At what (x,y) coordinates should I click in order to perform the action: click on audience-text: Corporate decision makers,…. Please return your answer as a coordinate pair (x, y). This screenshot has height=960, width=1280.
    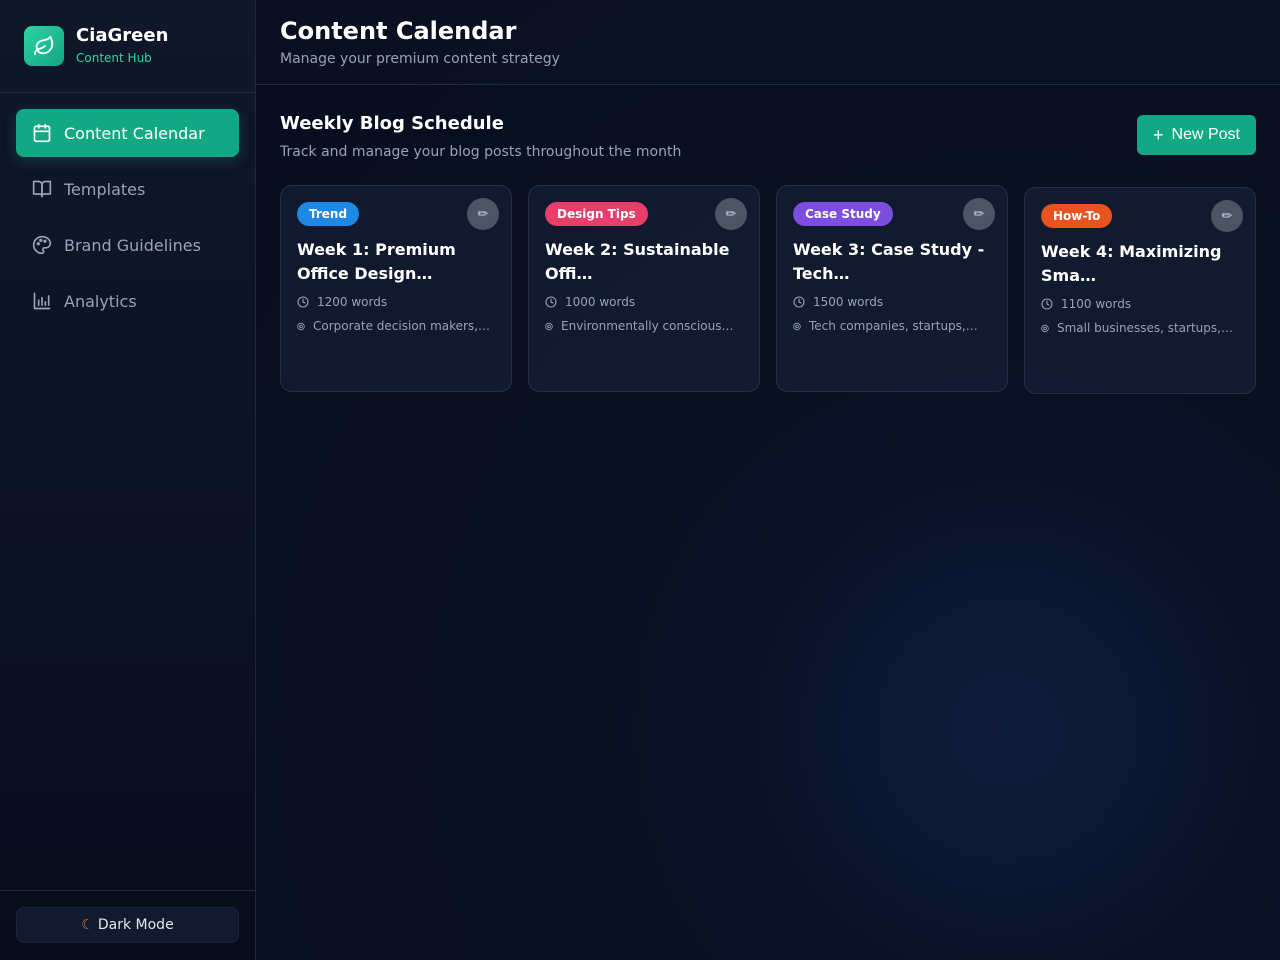
    Looking at the image, I should click on (402, 326).